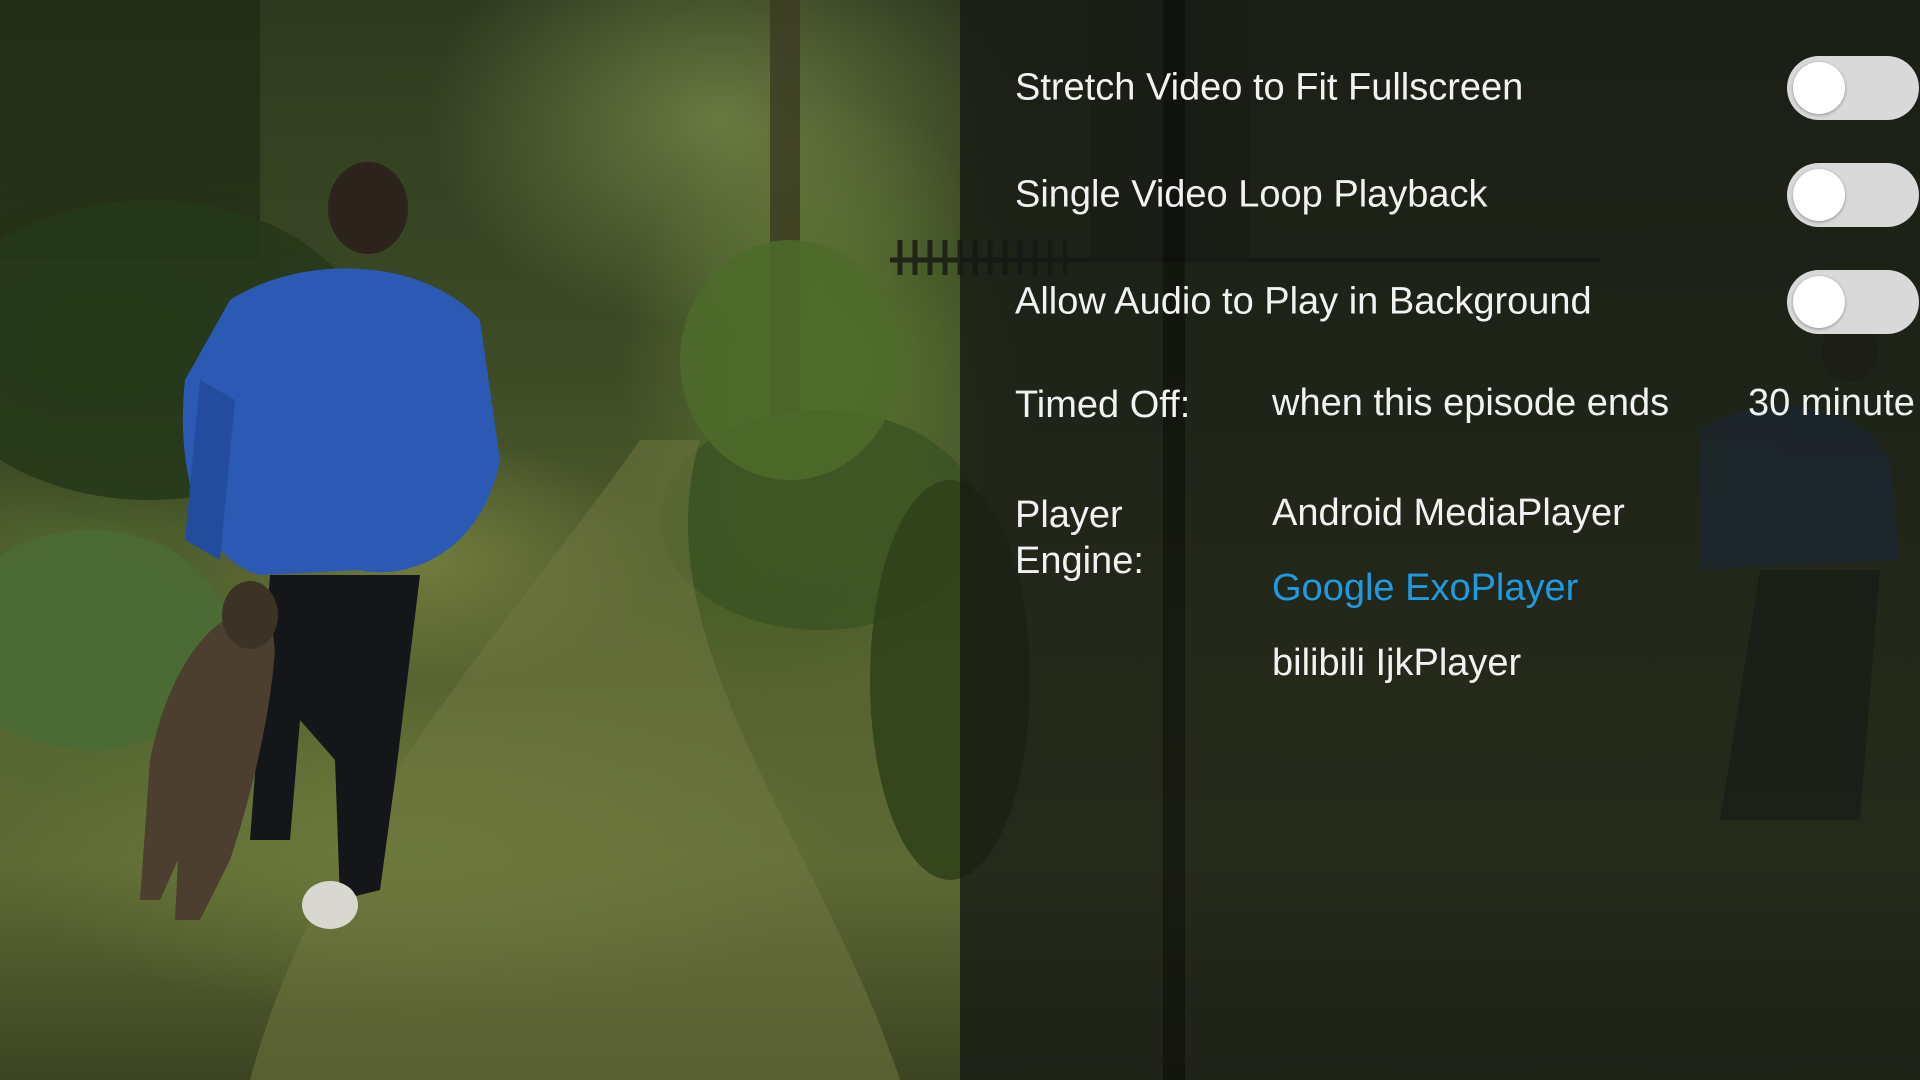 The height and width of the screenshot is (1080, 1920). What do you see at coordinates (1425, 588) in the screenshot?
I see `engine-option-google-exoplayer: Google ExoPlayer` at bounding box center [1425, 588].